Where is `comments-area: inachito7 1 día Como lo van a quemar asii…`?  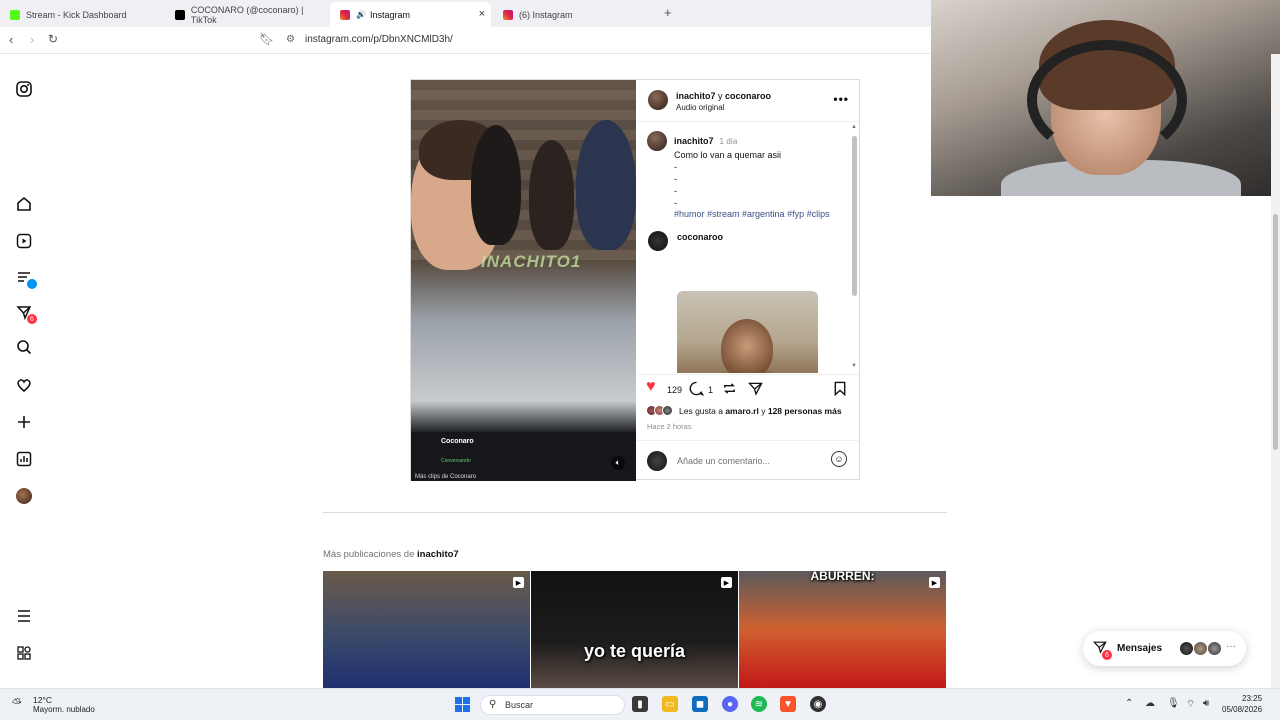 comments-area: inachito7 1 día Como lo van a quemar asii… is located at coordinates (748, 248).